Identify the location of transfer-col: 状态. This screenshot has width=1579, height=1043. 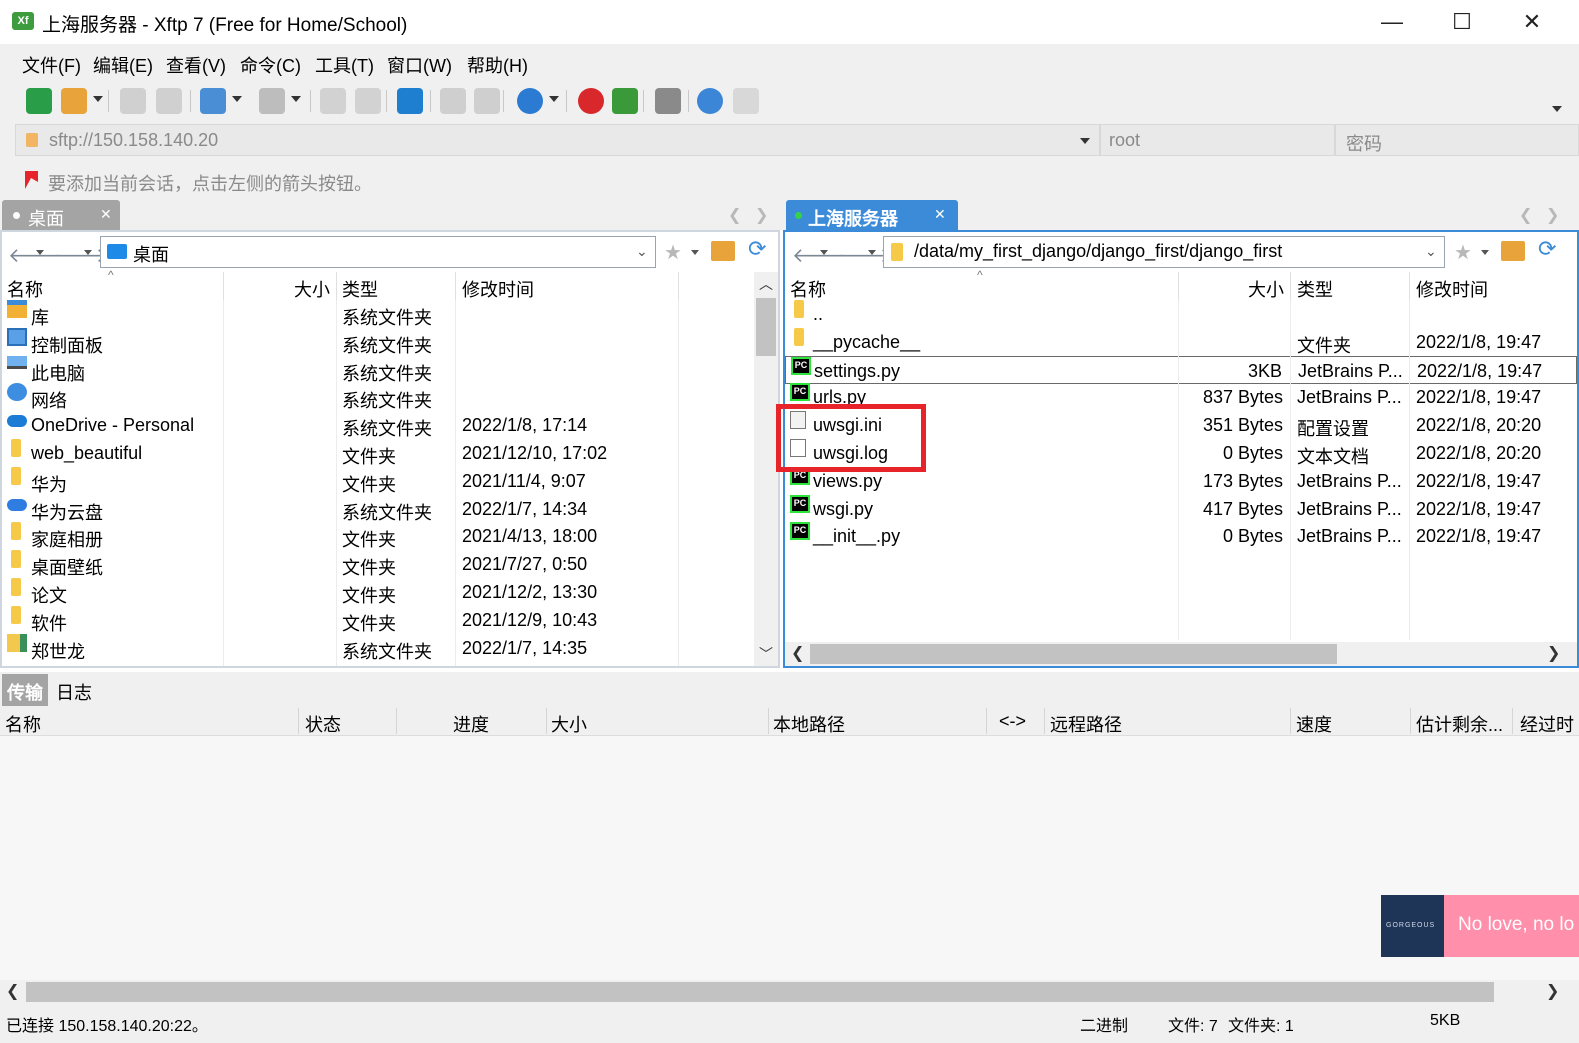
(323, 724).